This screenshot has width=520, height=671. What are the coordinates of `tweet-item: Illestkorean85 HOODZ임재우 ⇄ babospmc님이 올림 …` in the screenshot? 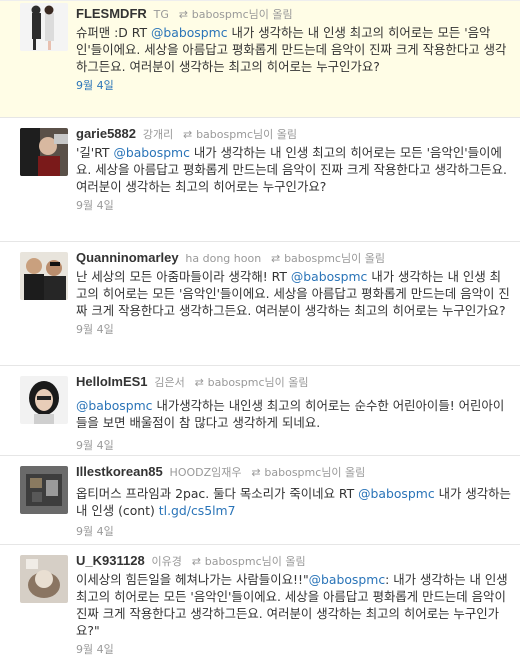 It's located at (260, 500).